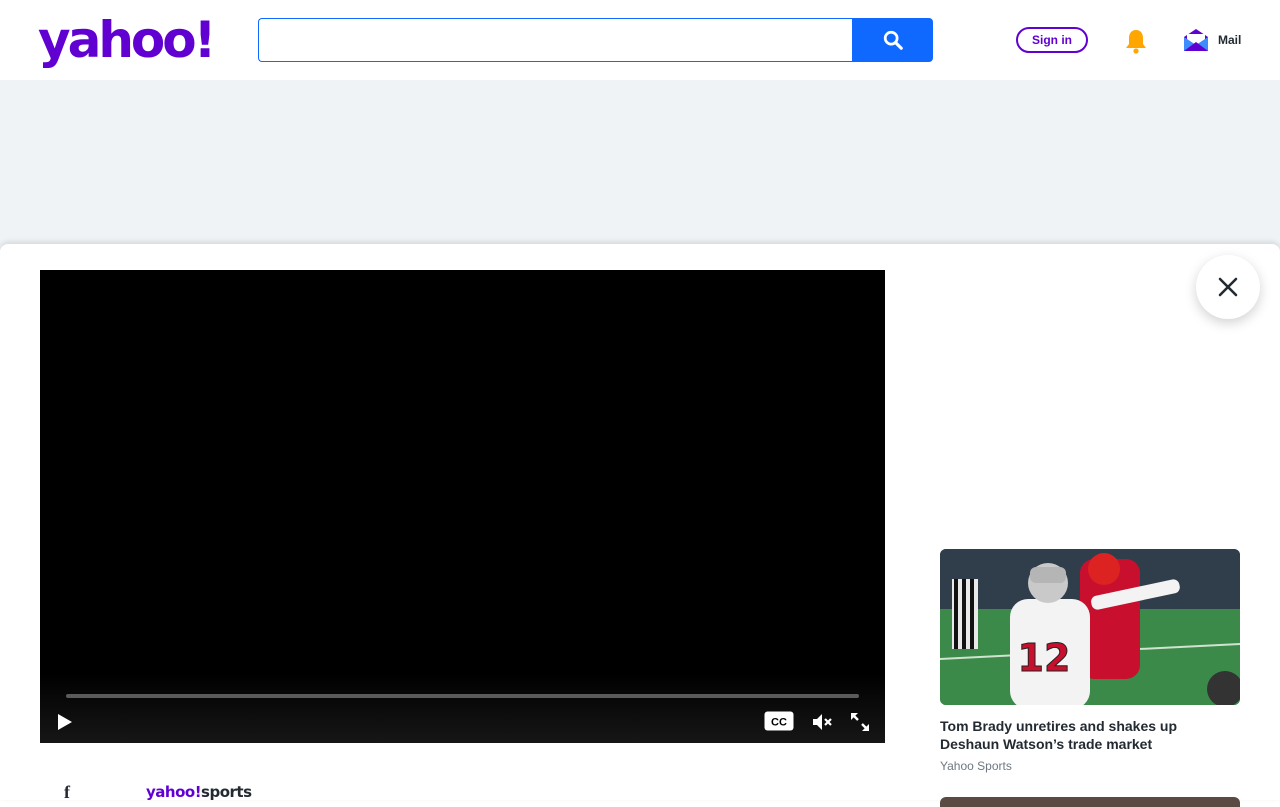  I want to click on fullscreen-icon, so click(860, 722).